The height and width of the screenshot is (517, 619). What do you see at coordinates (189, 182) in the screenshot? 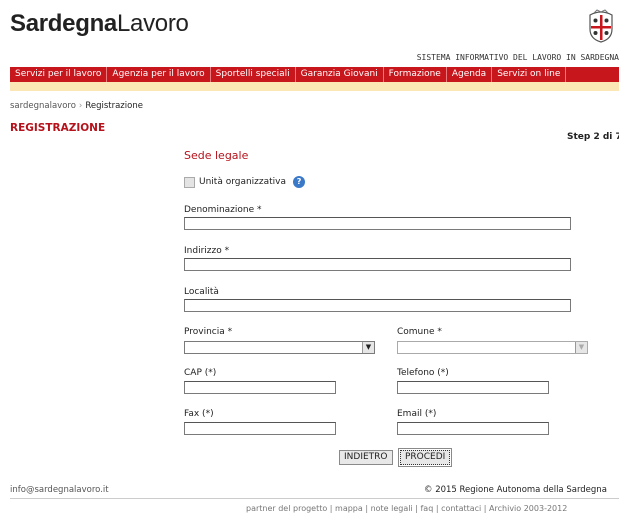
I see `unit-checkbox` at bounding box center [189, 182].